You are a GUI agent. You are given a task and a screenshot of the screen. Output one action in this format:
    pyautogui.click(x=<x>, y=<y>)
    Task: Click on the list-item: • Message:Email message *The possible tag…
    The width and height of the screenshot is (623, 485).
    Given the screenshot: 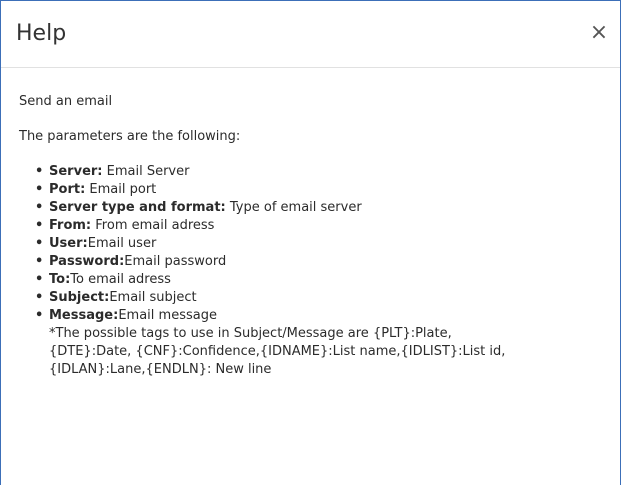 What is the action you would take?
    pyautogui.click(x=320, y=343)
    